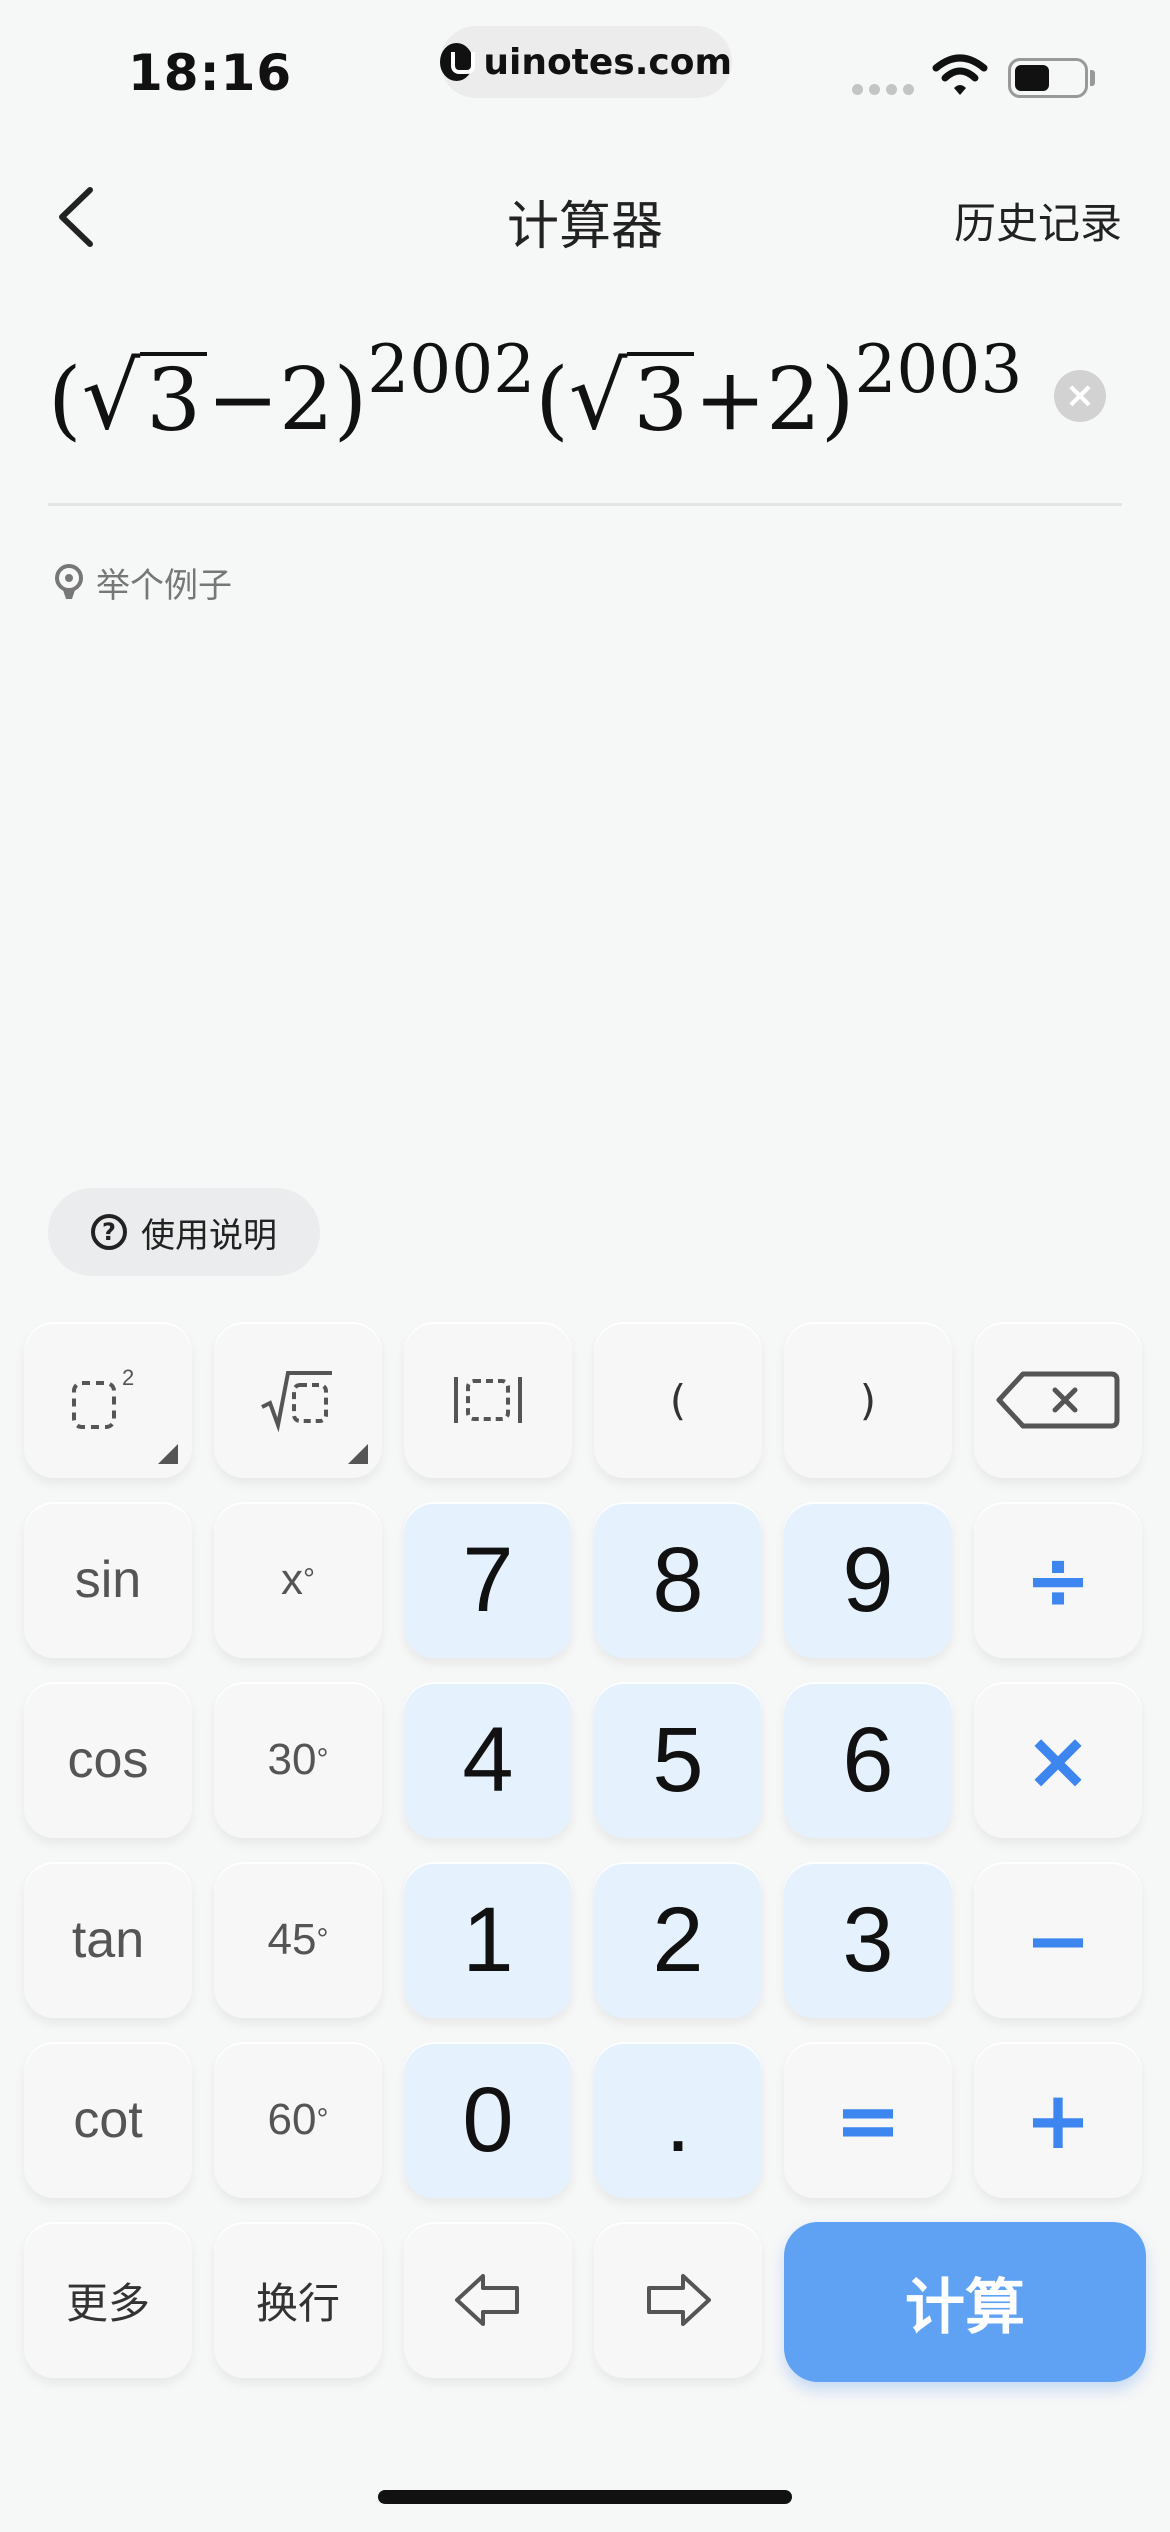 The width and height of the screenshot is (1170, 2532). Describe the element at coordinates (585, 2497) in the screenshot. I see `home-indicator` at that location.